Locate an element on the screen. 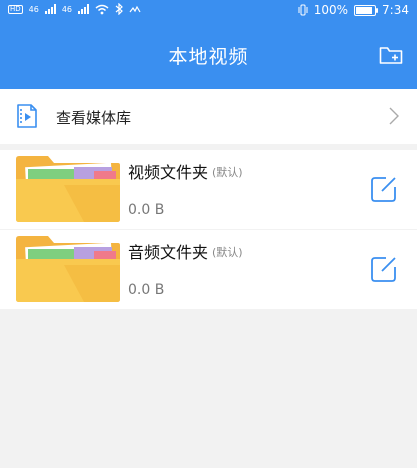  chevron-right-icon is located at coordinates (394, 116).